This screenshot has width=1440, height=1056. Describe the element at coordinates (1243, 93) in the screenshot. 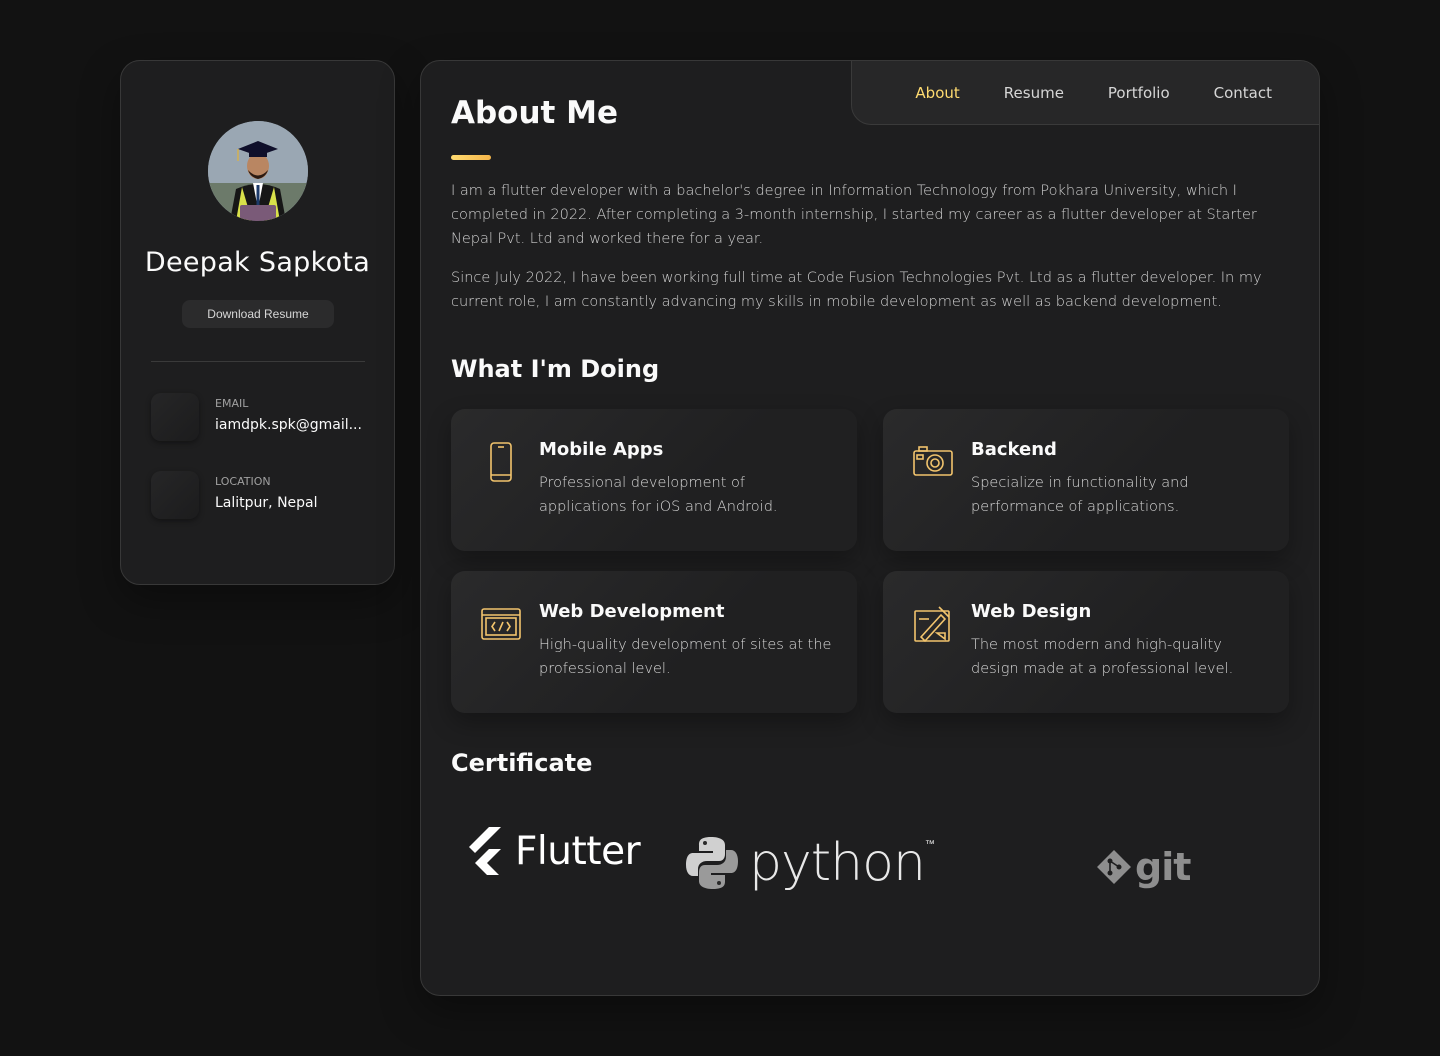

I see `nav-contact: Contact` at that location.